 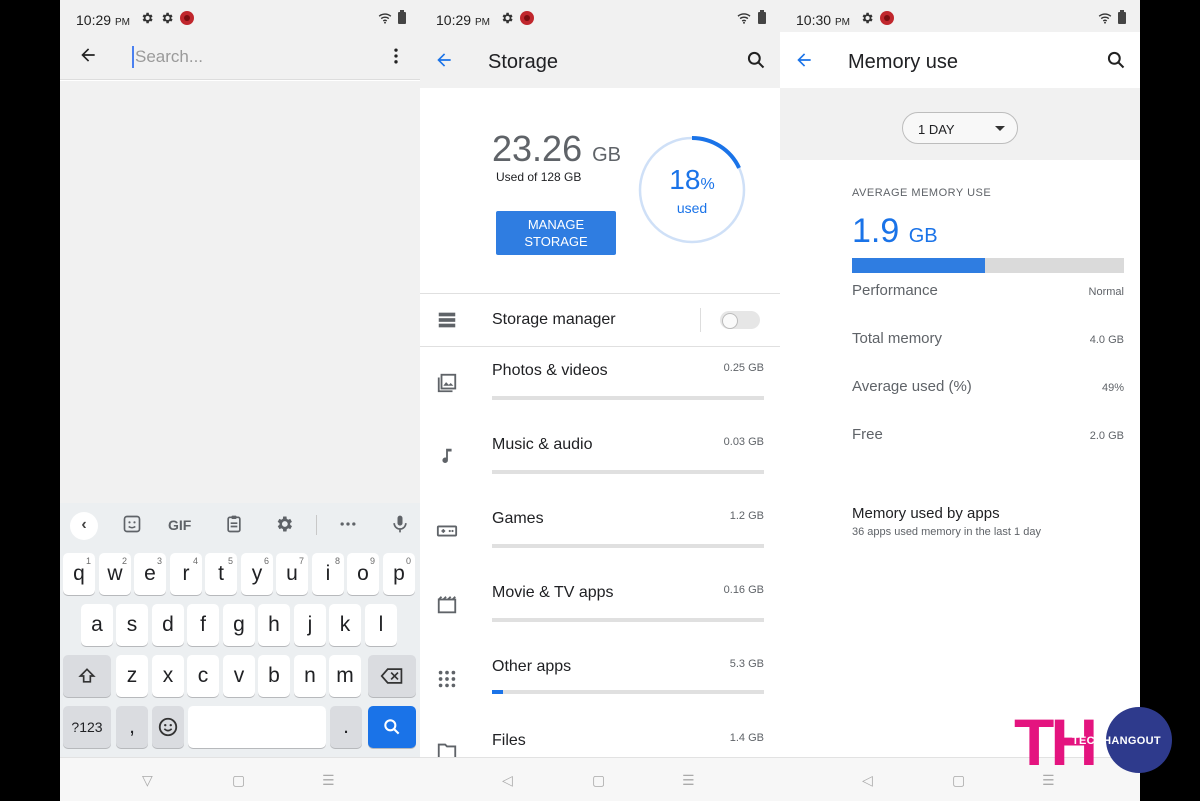 What do you see at coordinates (239, 625) in the screenshot?
I see `key-g: g` at bounding box center [239, 625].